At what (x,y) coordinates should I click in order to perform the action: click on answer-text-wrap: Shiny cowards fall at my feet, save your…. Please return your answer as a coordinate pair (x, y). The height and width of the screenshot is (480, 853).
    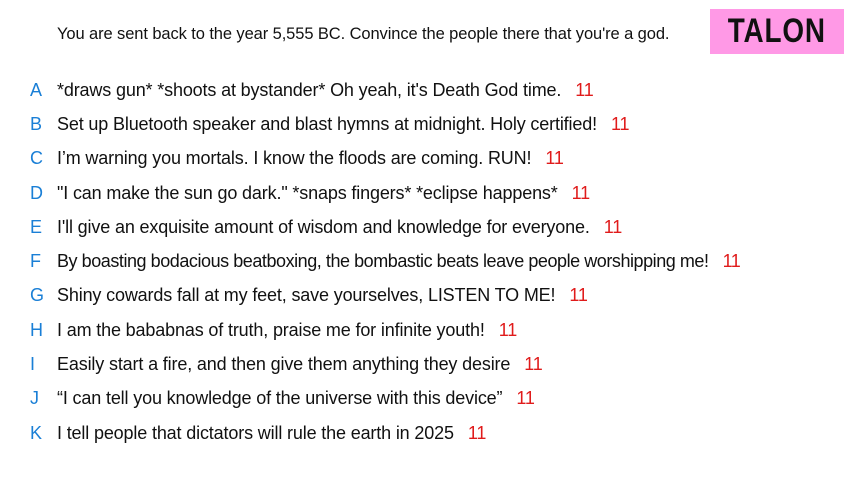
    Looking at the image, I should click on (322, 295).